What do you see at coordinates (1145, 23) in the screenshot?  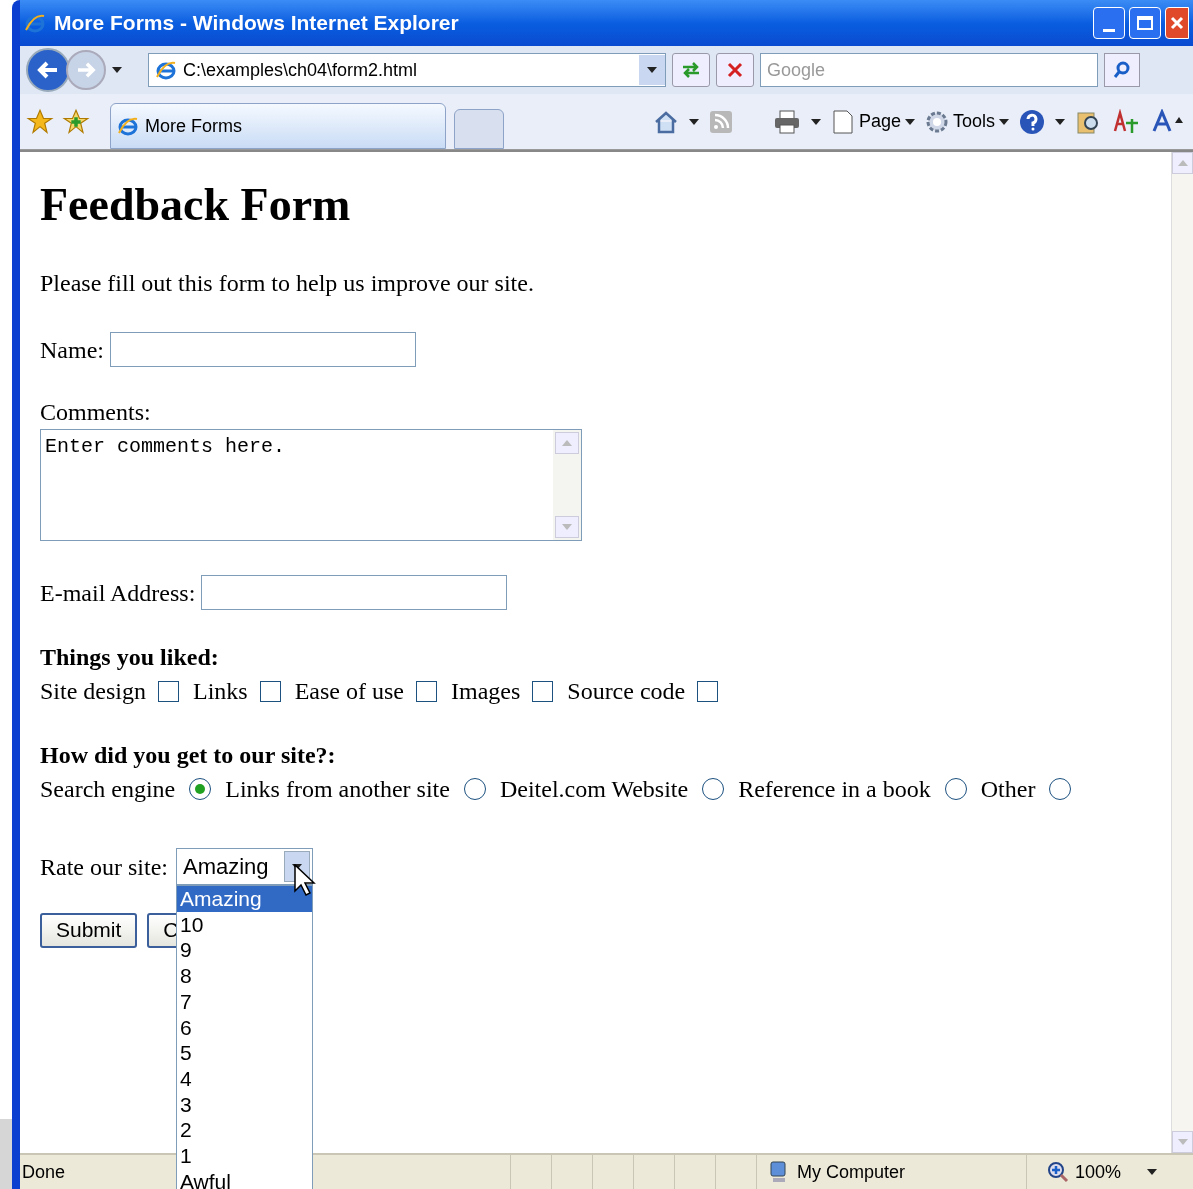 I see `maximize-button` at bounding box center [1145, 23].